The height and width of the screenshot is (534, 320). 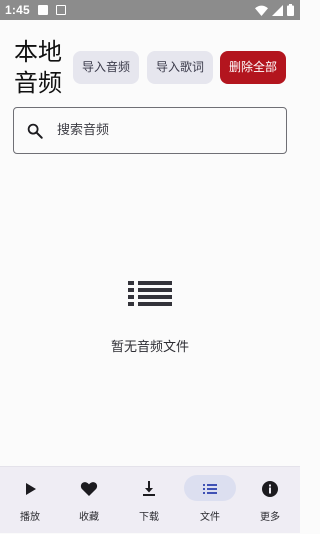 What do you see at coordinates (38, 67) in the screenshot?
I see `page-title: 本地音频` at bounding box center [38, 67].